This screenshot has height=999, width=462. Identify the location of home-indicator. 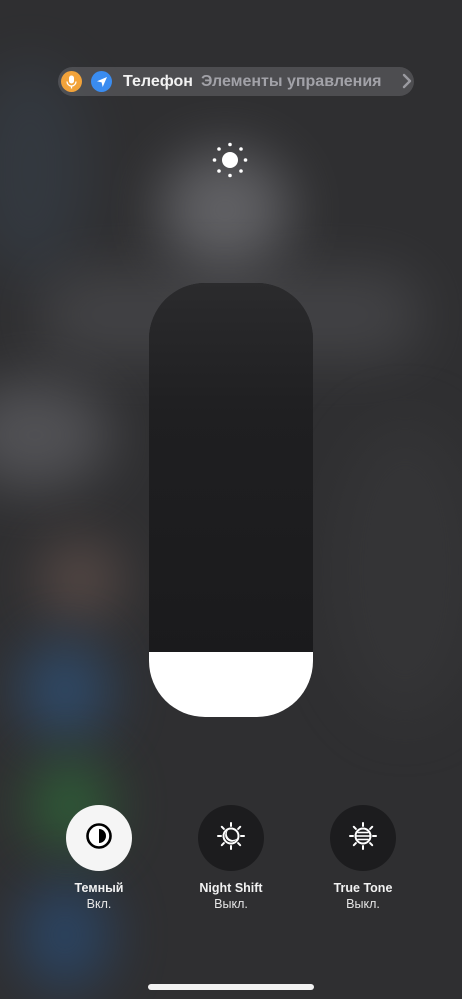
(231, 987).